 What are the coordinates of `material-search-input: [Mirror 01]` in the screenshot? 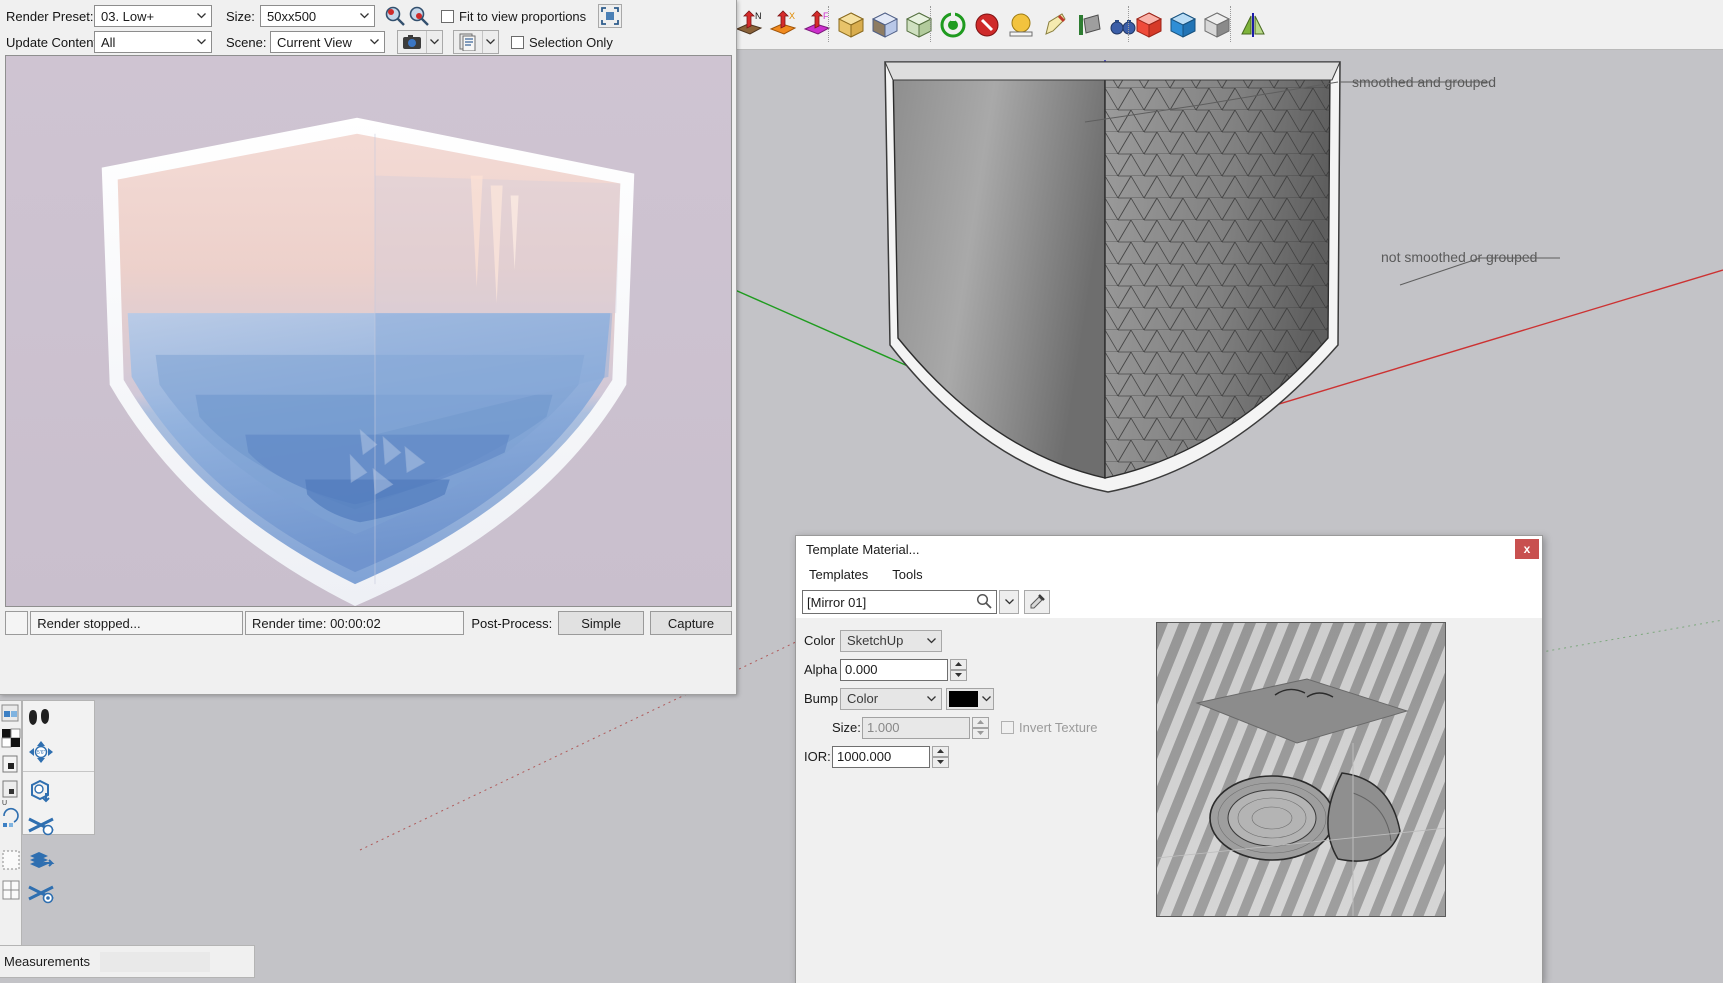 It's located at (899, 602).